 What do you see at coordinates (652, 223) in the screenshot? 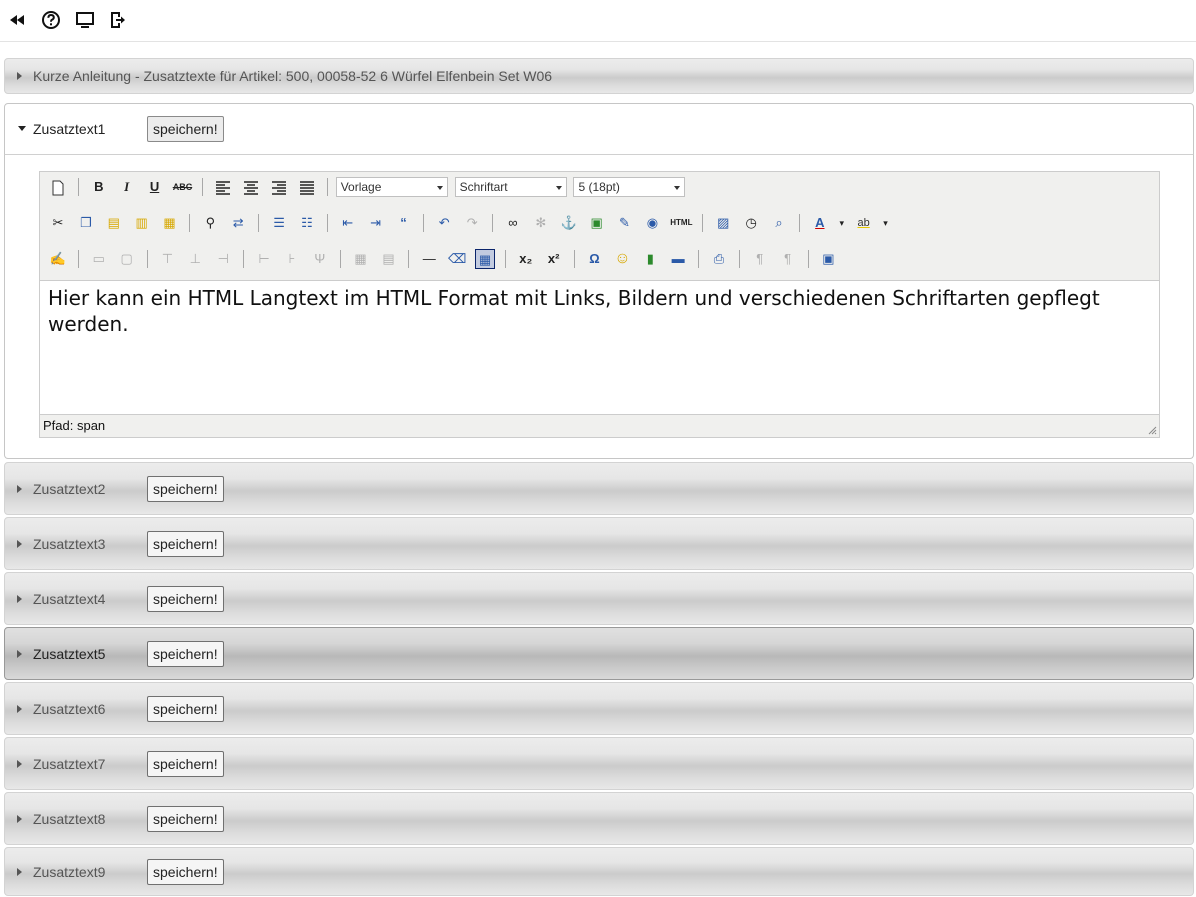
I see `help-editor-icon: ◉` at bounding box center [652, 223].